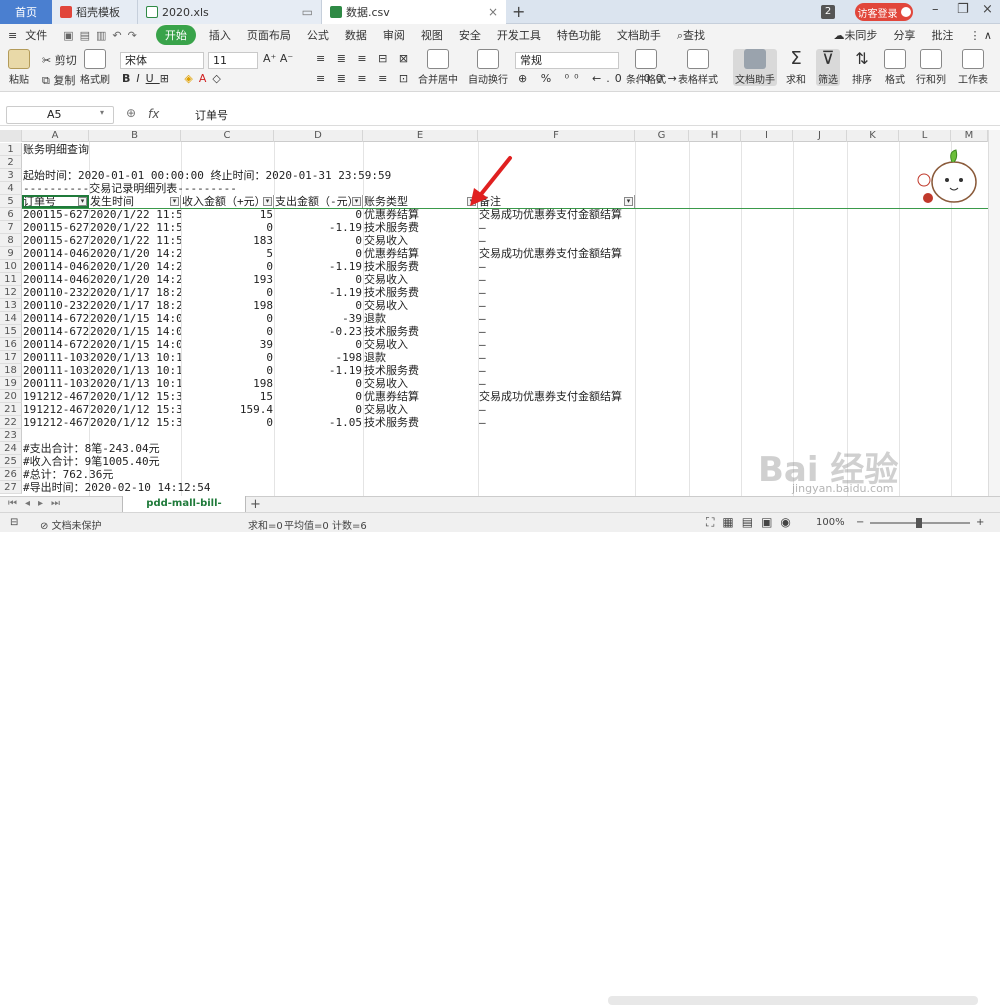 The image size is (1000, 1005). Describe the element at coordinates (318, 422) in the screenshot. I see `table-cell: -1.05` at that location.